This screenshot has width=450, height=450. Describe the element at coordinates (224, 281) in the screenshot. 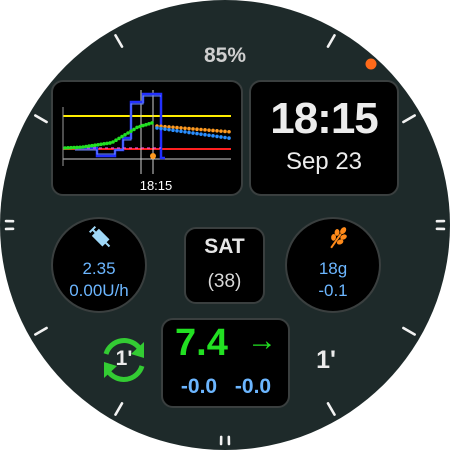

I see `week-number: (38)` at that location.